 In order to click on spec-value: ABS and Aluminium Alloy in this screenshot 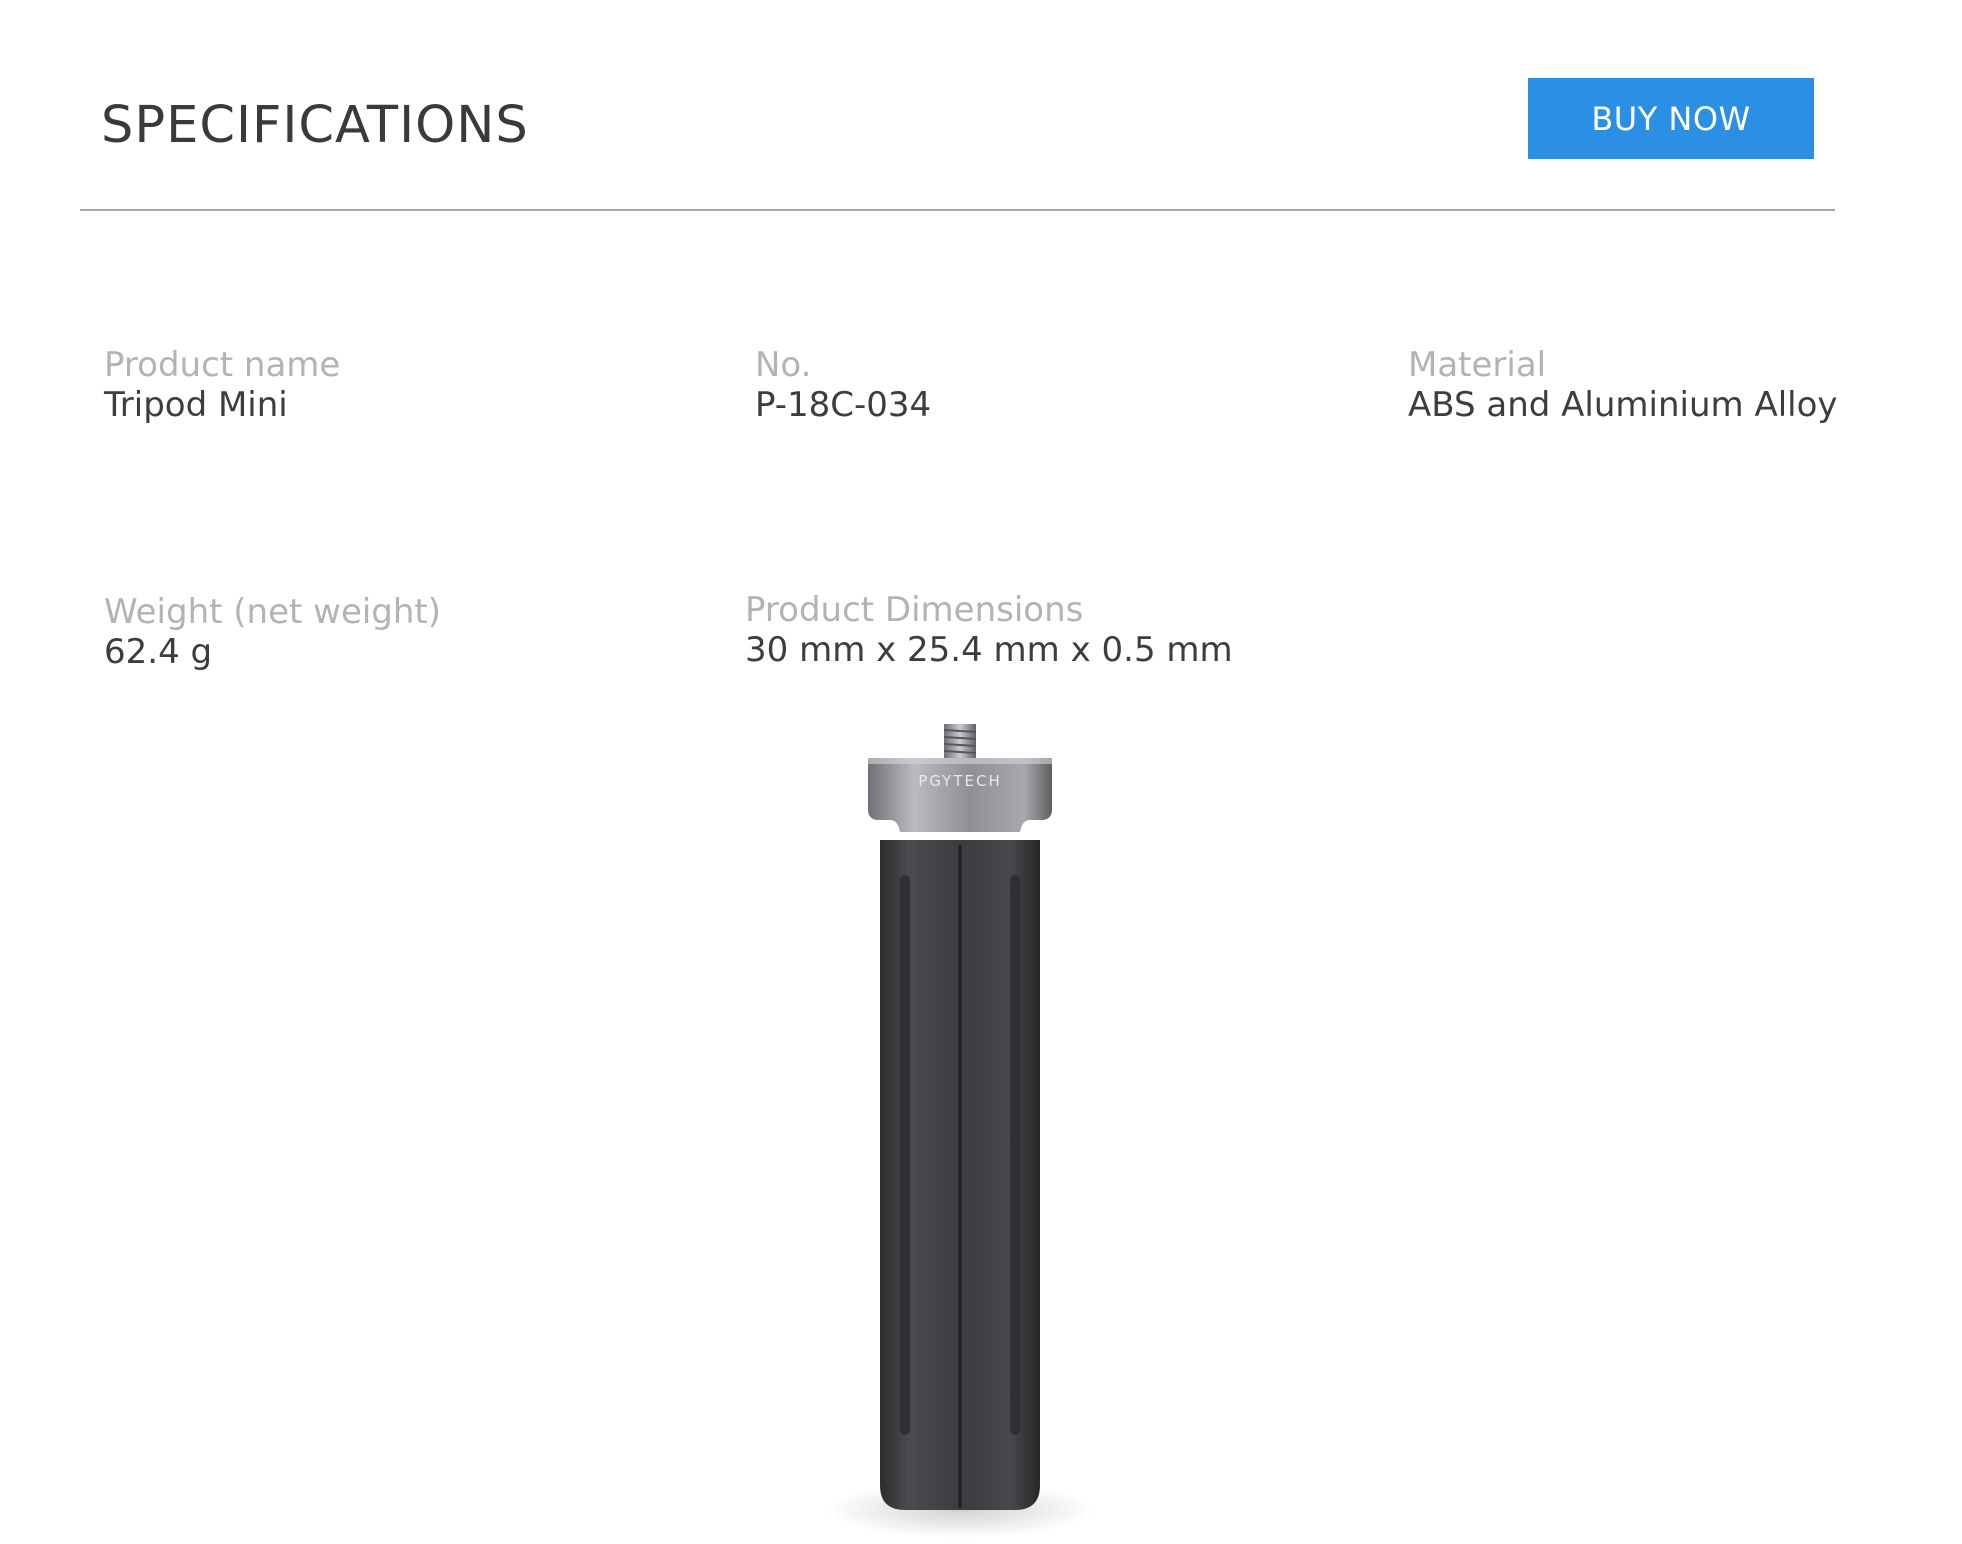, I will do `click(1623, 405)`.